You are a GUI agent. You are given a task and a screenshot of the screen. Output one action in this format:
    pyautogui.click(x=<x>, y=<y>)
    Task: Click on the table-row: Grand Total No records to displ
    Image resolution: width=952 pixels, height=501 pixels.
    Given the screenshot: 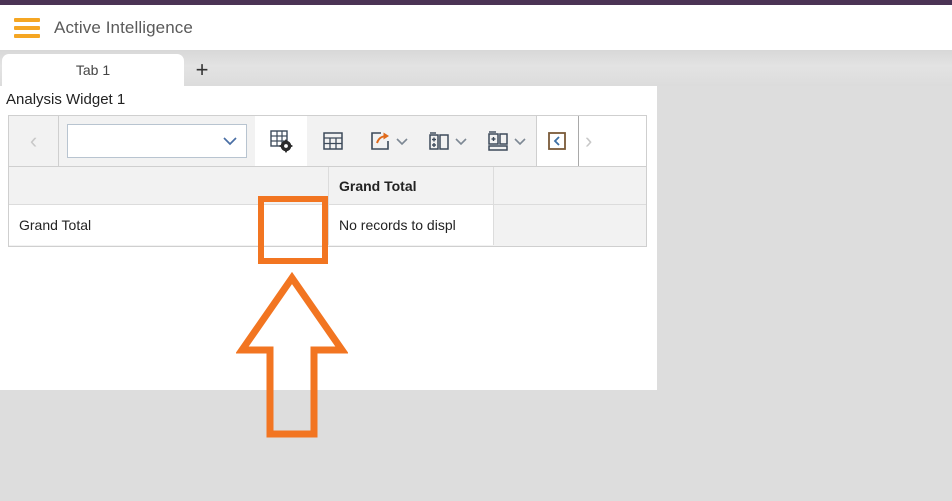 What is the action you would take?
    pyautogui.click(x=327, y=225)
    